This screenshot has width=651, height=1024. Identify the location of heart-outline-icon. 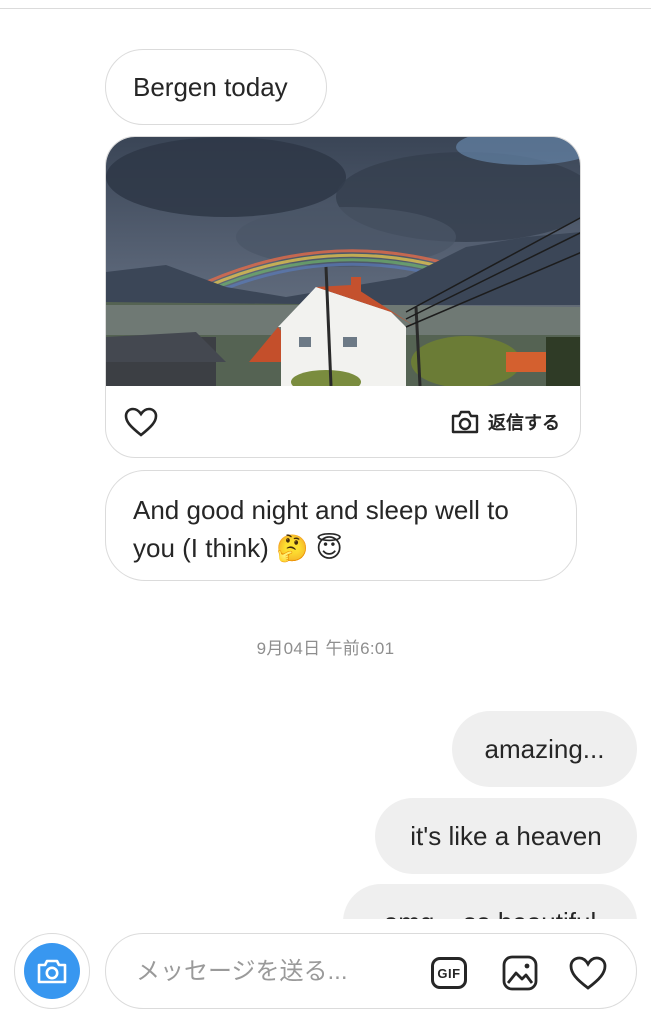
(141, 422).